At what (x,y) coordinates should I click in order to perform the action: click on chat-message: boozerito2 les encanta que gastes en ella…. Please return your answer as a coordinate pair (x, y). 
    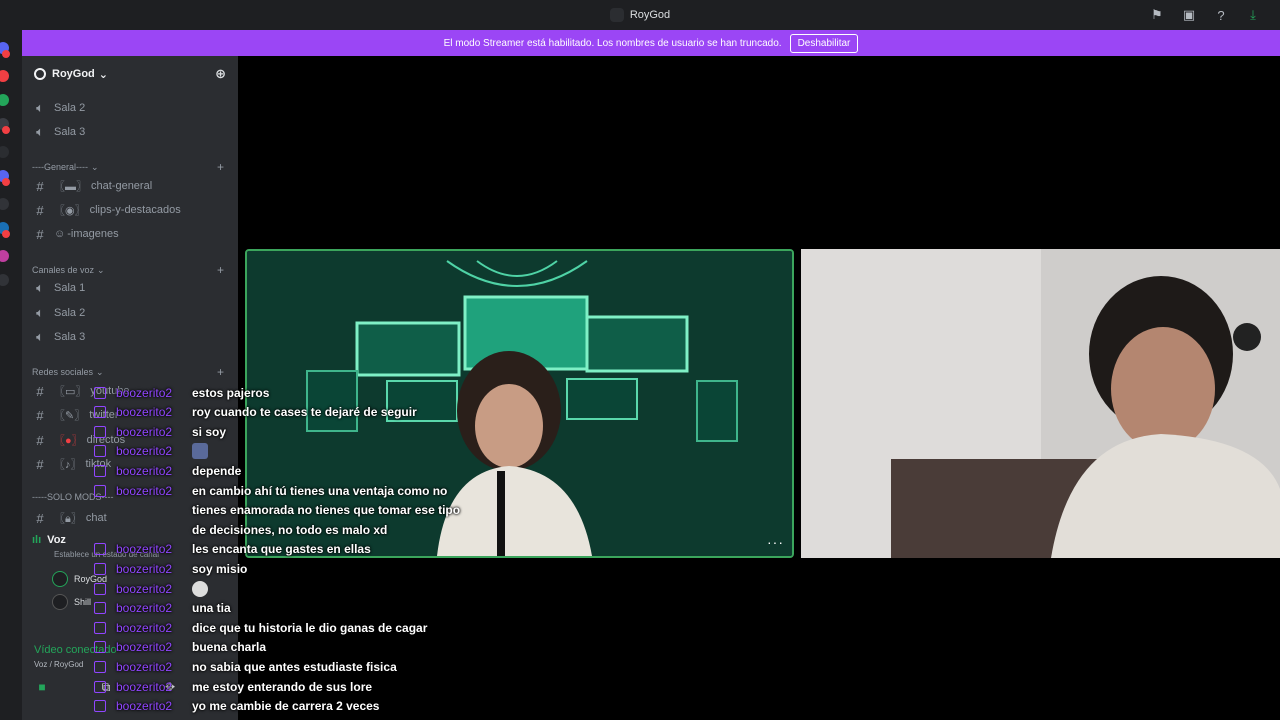
    Looking at the image, I should click on (231, 549).